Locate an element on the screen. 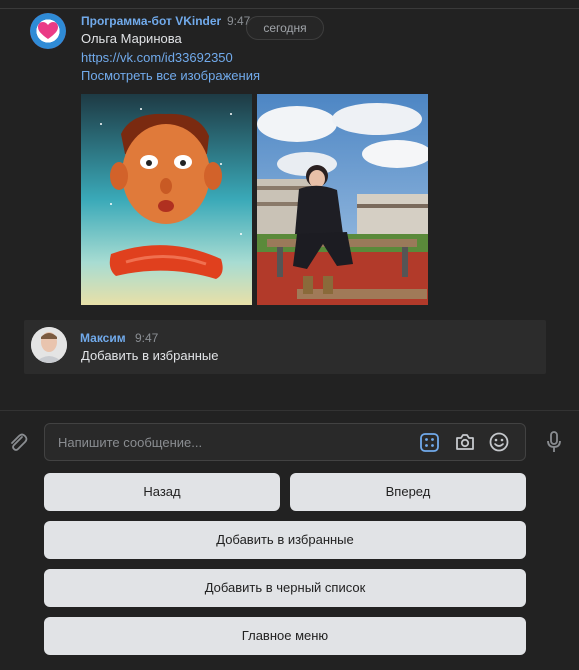 The image size is (579, 670). sender-name: Максим is located at coordinates (103, 338).